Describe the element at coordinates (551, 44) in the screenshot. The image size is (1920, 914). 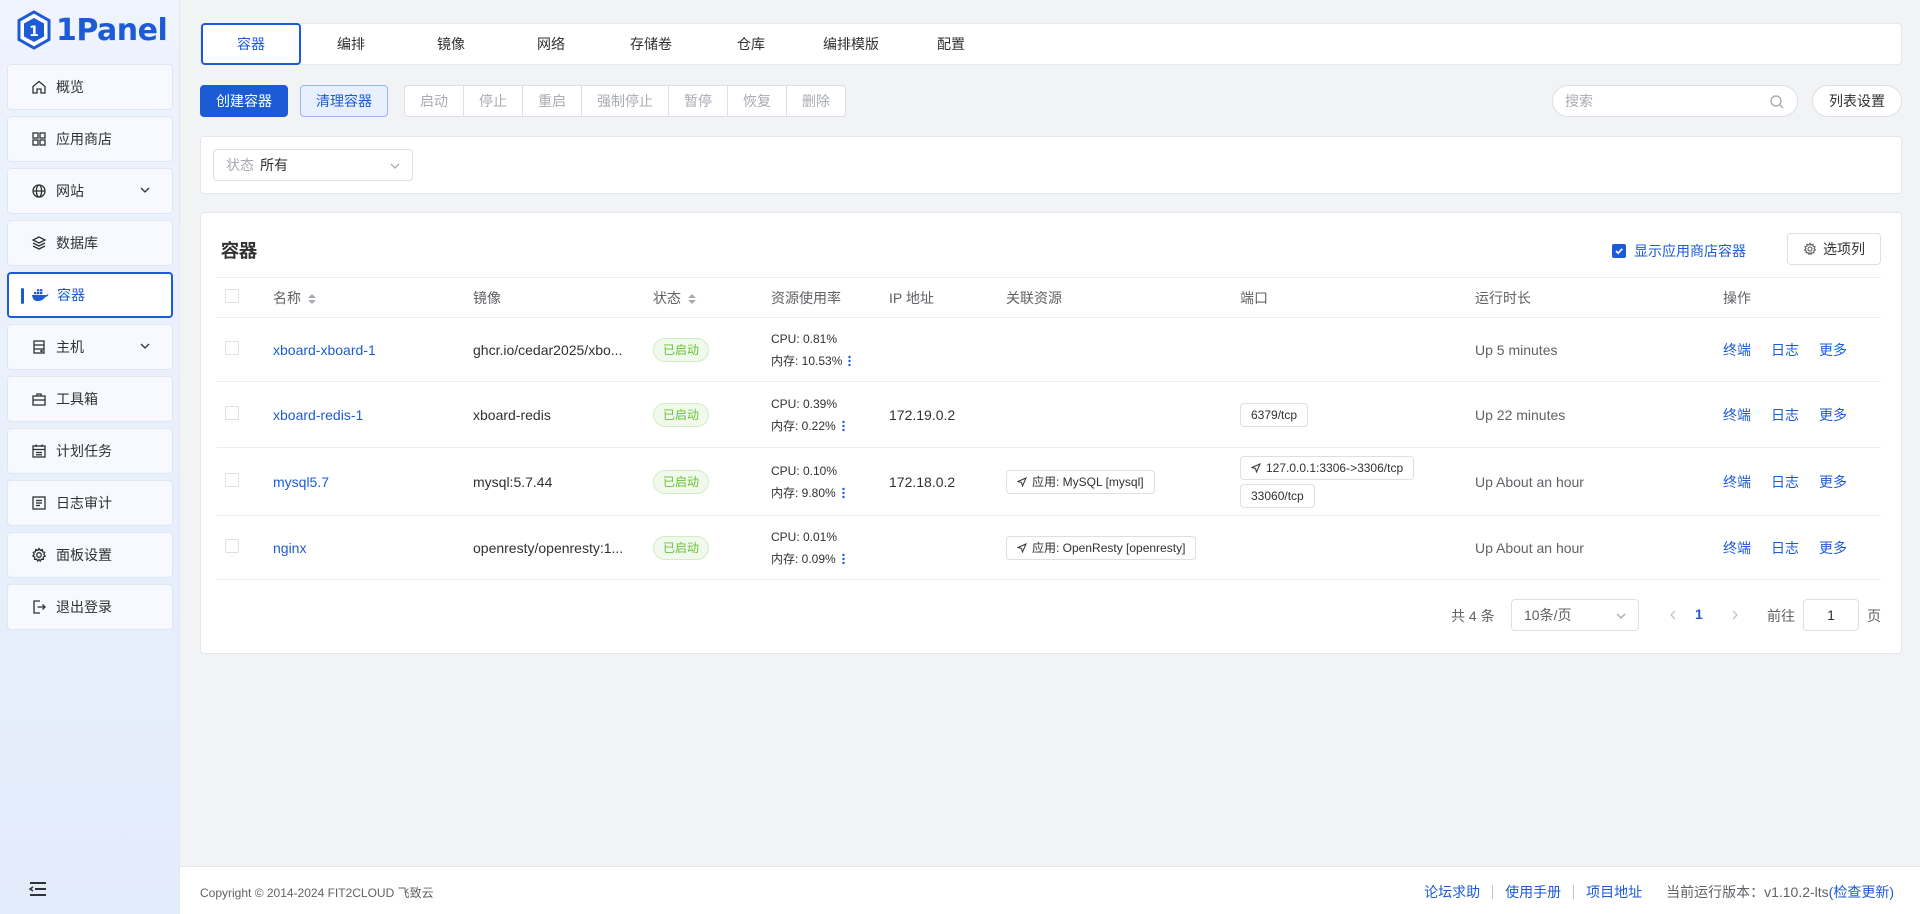
I see `tab-network: 网络` at that location.